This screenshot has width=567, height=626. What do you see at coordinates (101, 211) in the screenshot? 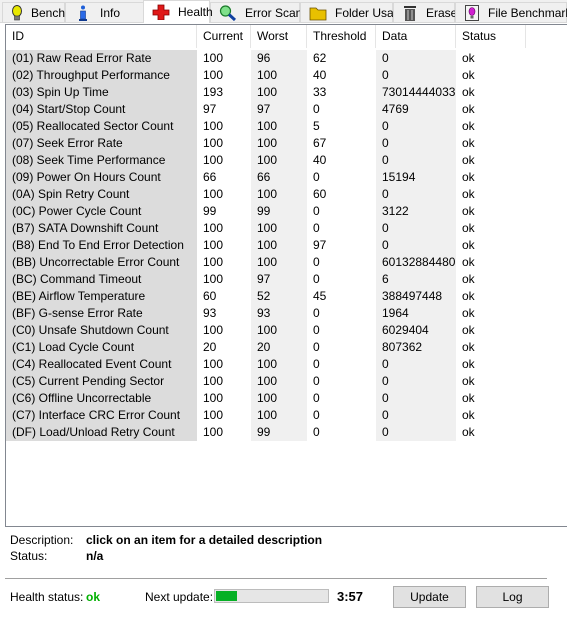
I see `attribute-id-cell: (0C) Power Cycle Count` at bounding box center [101, 211].